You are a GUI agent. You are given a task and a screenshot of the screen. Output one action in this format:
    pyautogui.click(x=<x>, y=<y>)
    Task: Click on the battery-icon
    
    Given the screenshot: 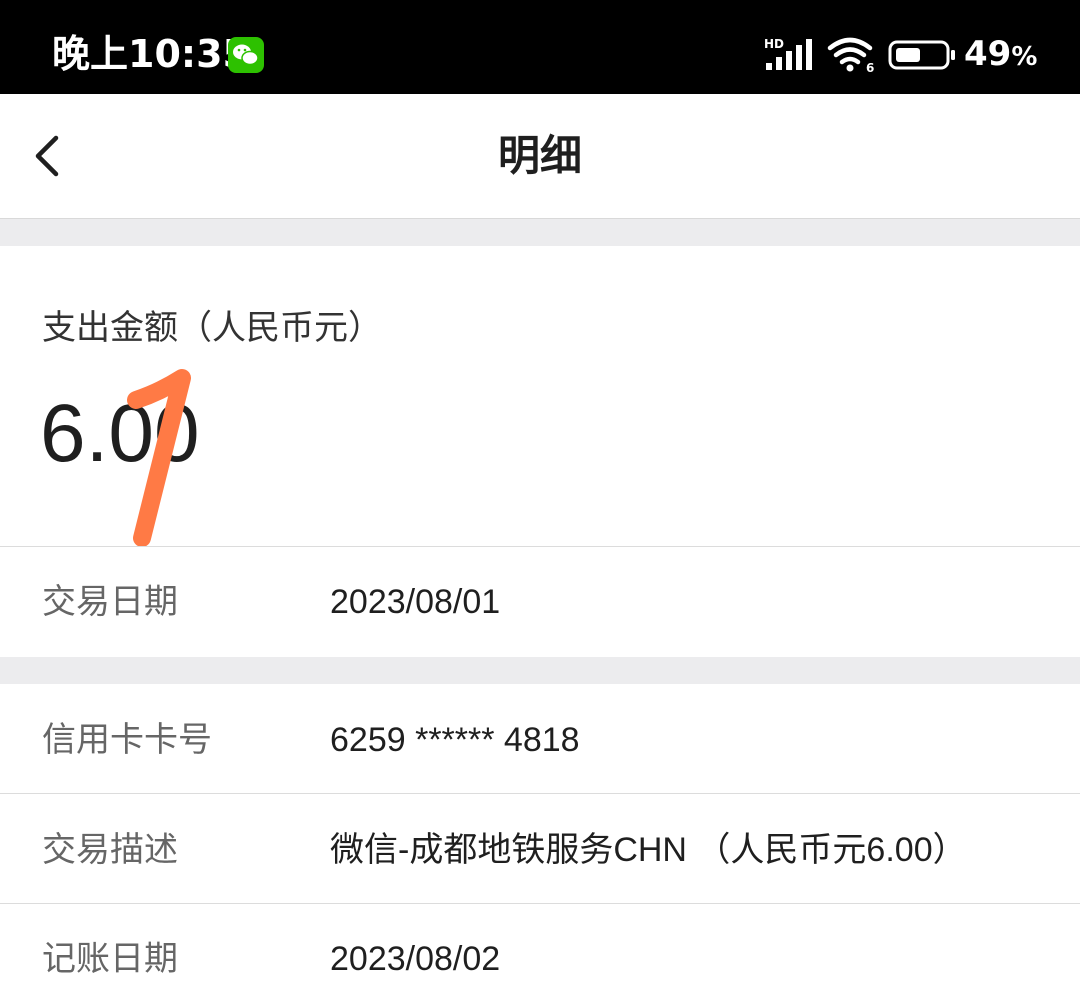 What is the action you would take?
    pyautogui.click(x=921, y=55)
    